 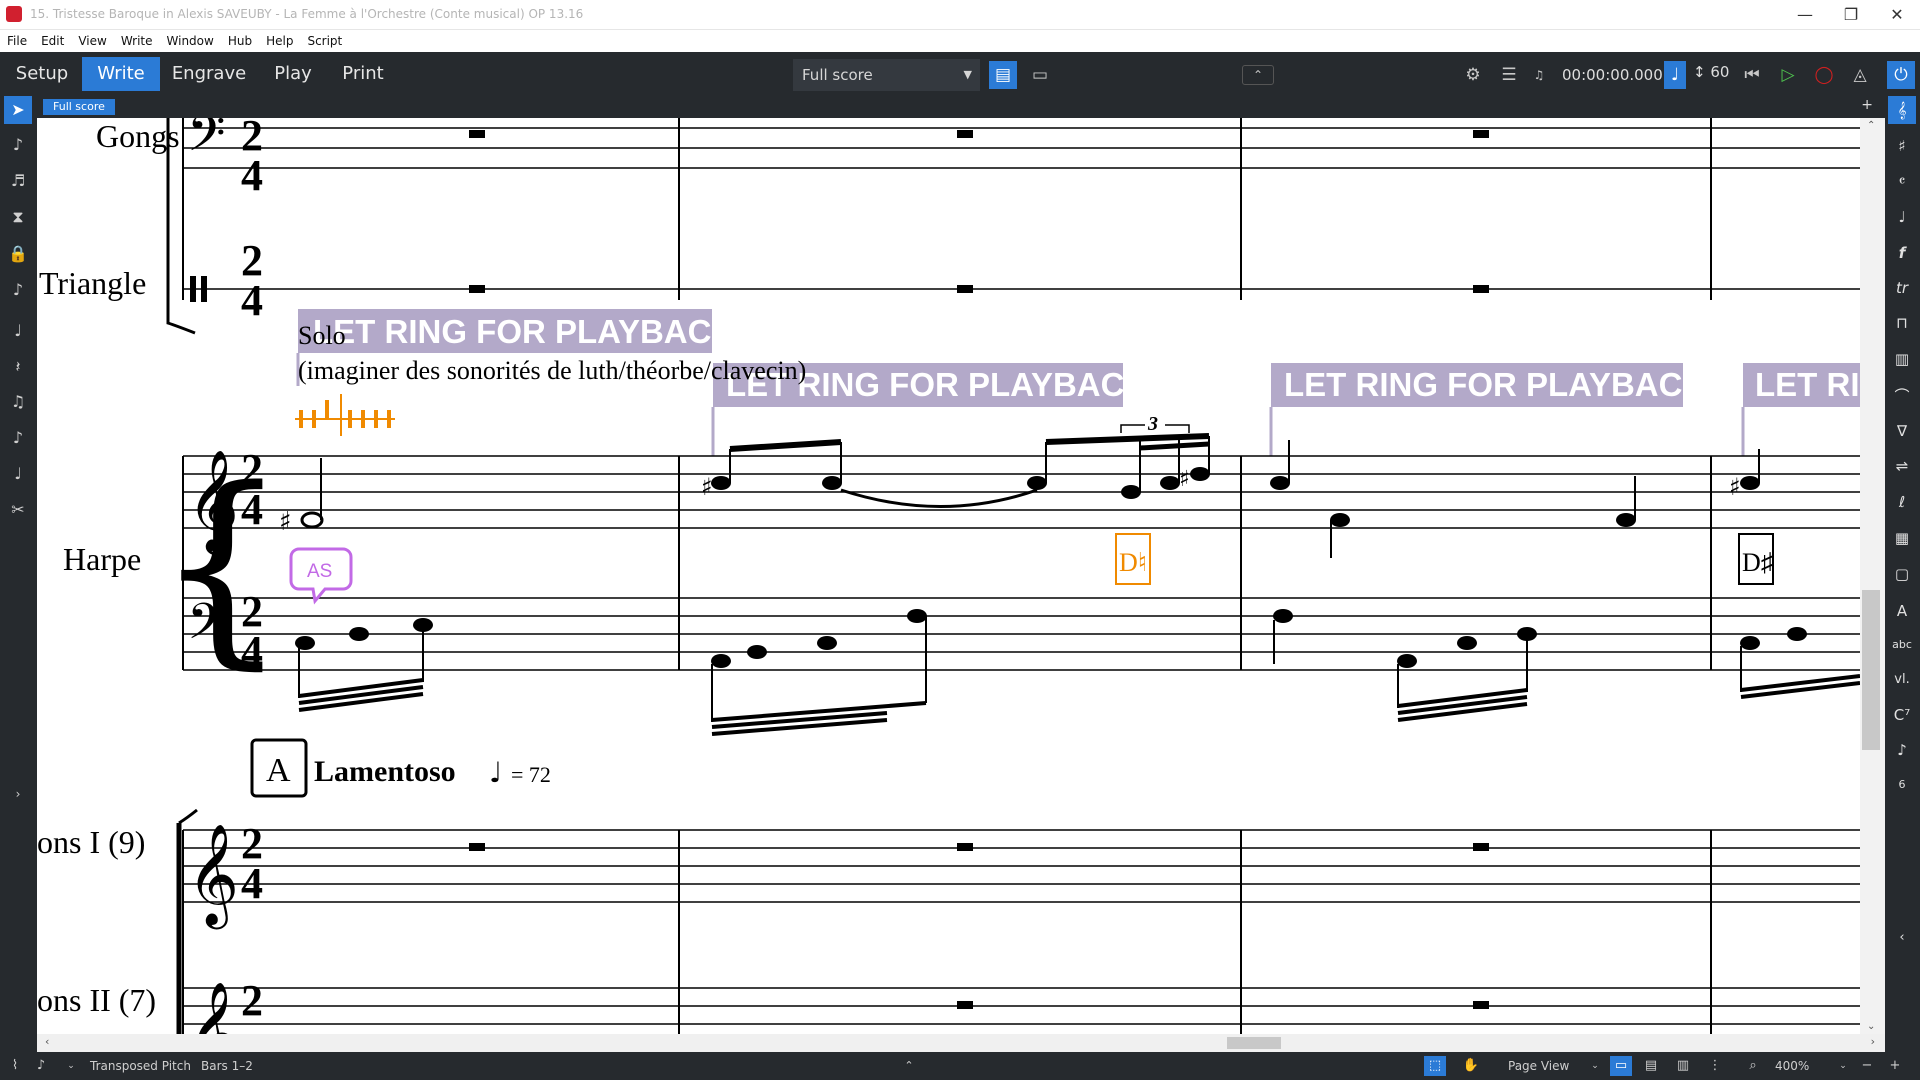 What do you see at coordinates (137, 41) in the screenshot?
I see `menu-write: Write` at bounding box center [137, 41].